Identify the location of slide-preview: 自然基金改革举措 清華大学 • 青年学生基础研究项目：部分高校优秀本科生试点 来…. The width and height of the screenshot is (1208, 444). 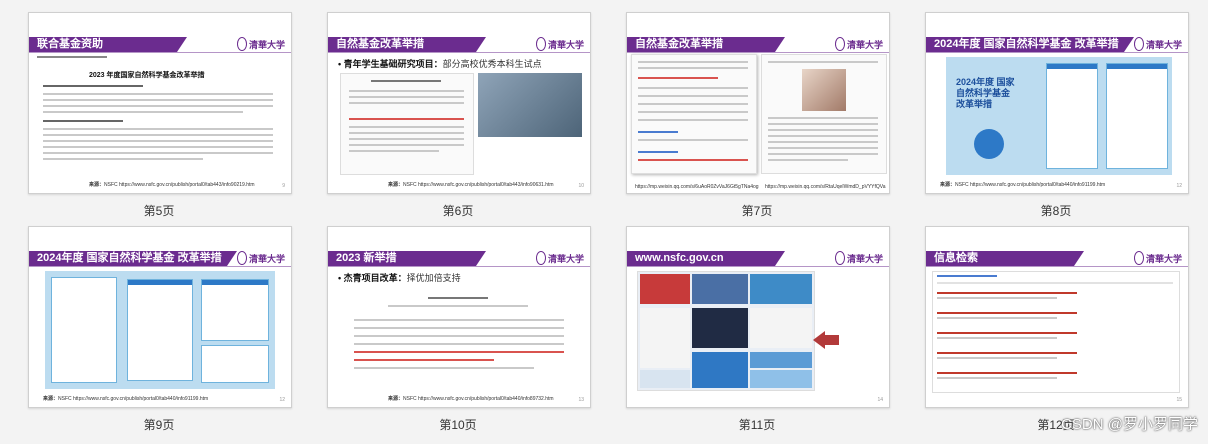
(459, 103).